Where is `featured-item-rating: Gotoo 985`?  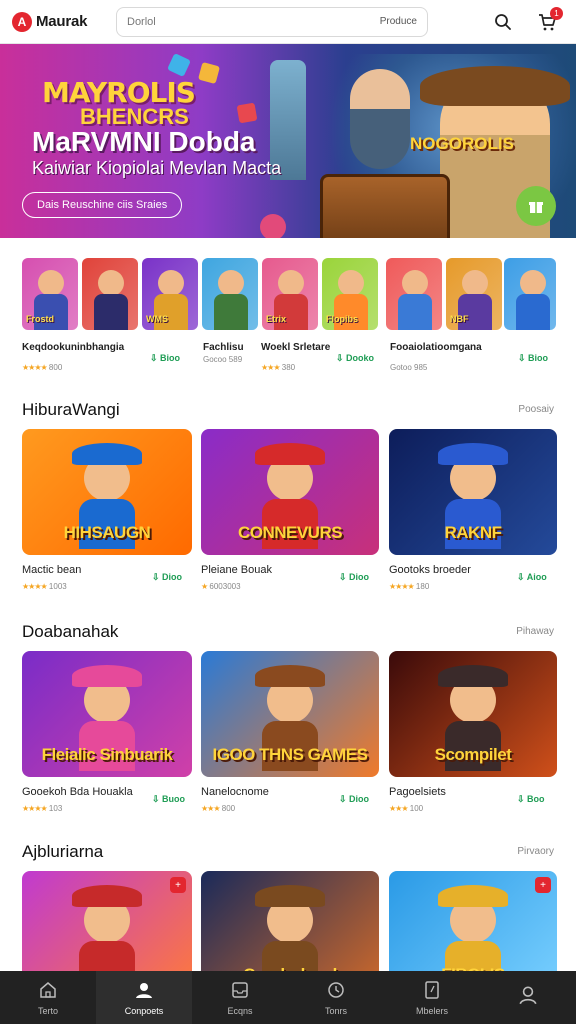 featured-item-rating: Gotoo 985 is located at coordinates (409, 367).